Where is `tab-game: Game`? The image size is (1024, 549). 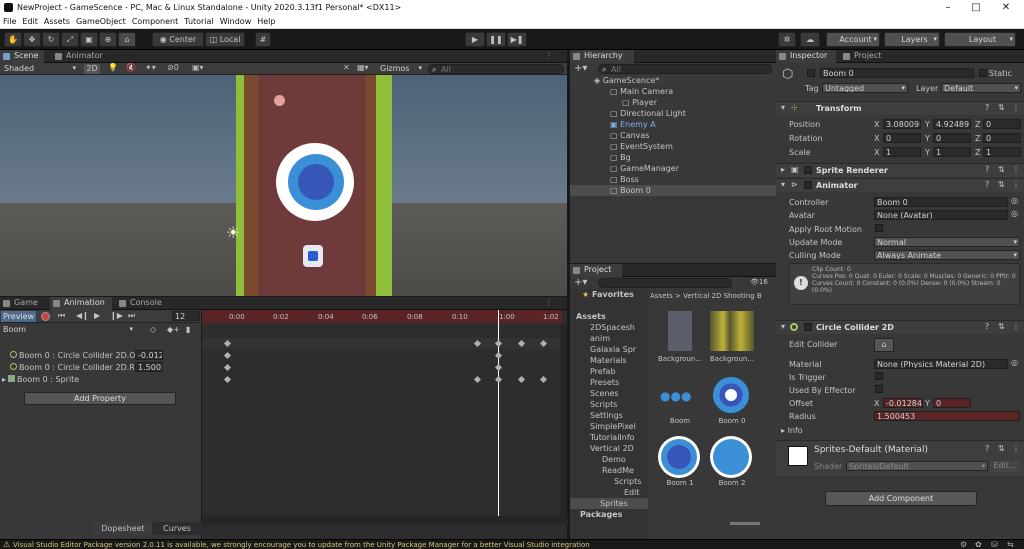 tab-game: Game is located at coordinates (22, 303).